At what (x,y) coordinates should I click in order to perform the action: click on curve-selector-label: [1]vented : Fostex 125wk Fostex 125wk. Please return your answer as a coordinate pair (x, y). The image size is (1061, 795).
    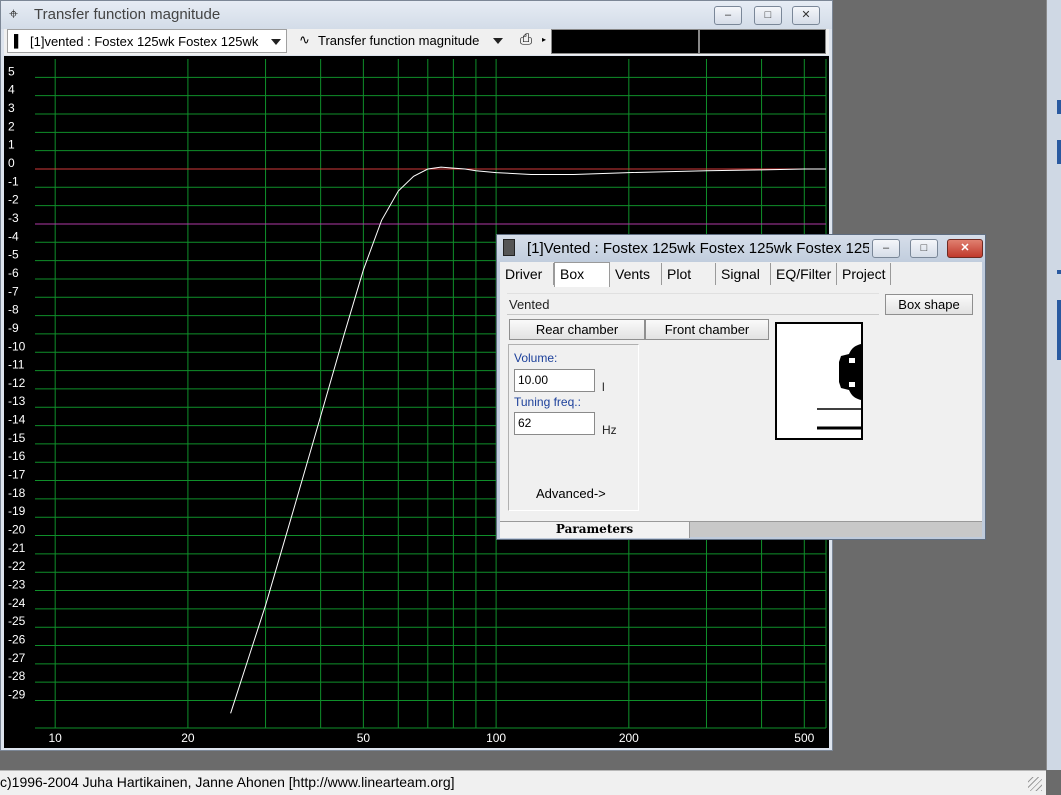
    Looking at the image, I should click on (144, 41).